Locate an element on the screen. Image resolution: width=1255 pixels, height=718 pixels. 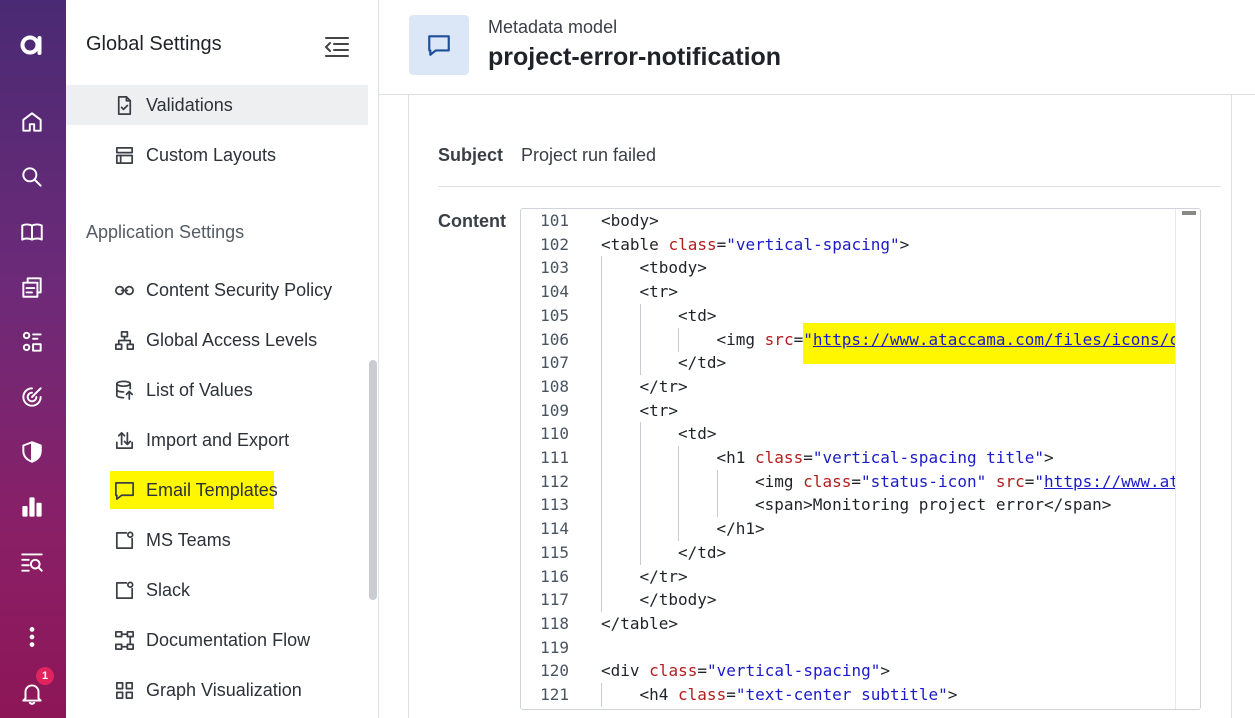
collapse-sidebar-button is located at coordinates (338, 47).